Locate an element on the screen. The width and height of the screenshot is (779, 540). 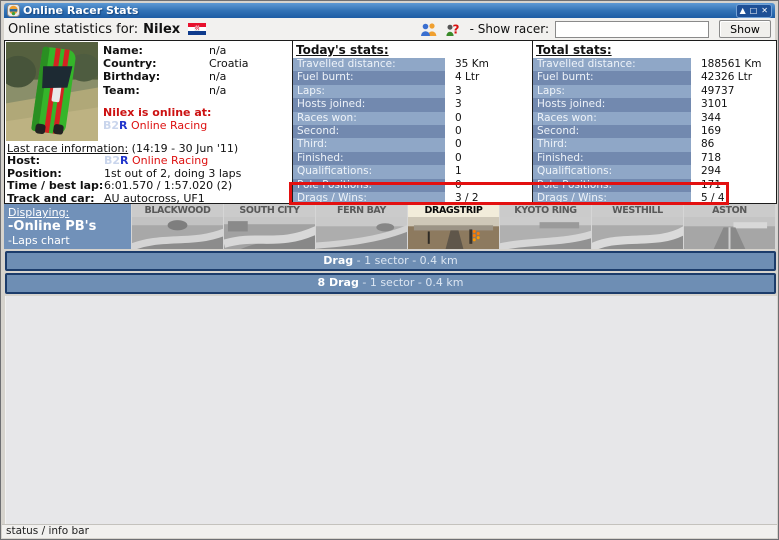
track-thumbnail-kyoto-ring: KYOTO RING is located at coordinates (545, 226).